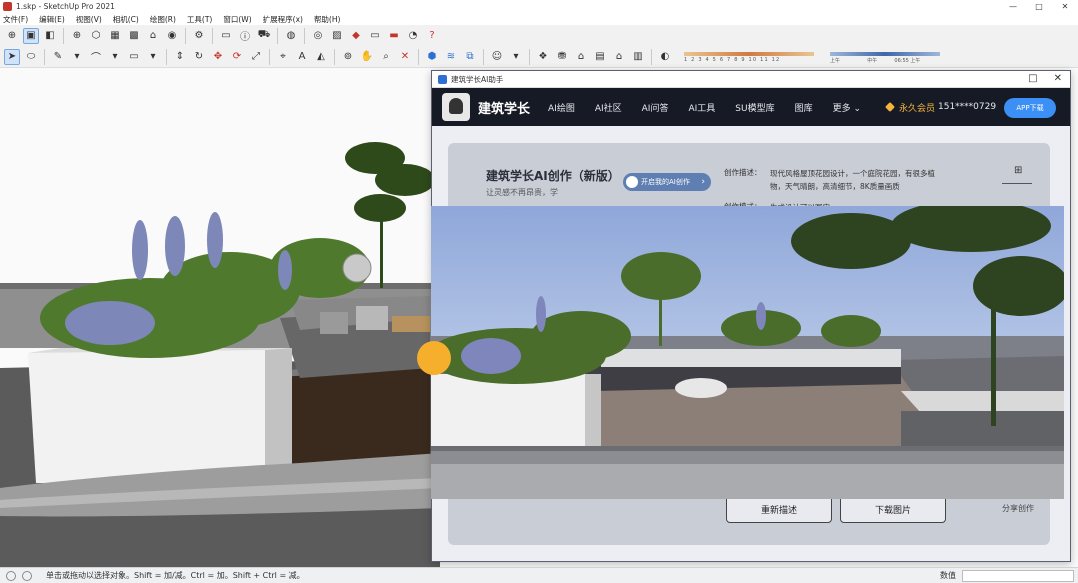  I want to click on avatar, so click(456, 107).